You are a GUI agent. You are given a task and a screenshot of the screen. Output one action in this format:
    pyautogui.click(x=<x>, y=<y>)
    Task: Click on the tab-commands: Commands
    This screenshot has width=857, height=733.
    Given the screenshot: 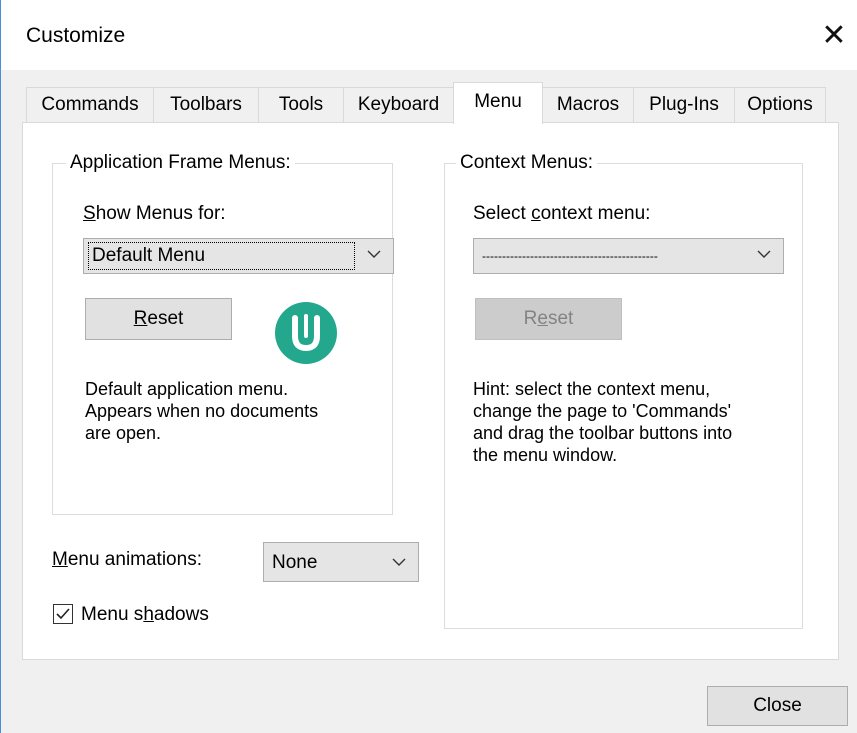 What is the action you would take?
    pyautogui.click(x=90, y=105)
    